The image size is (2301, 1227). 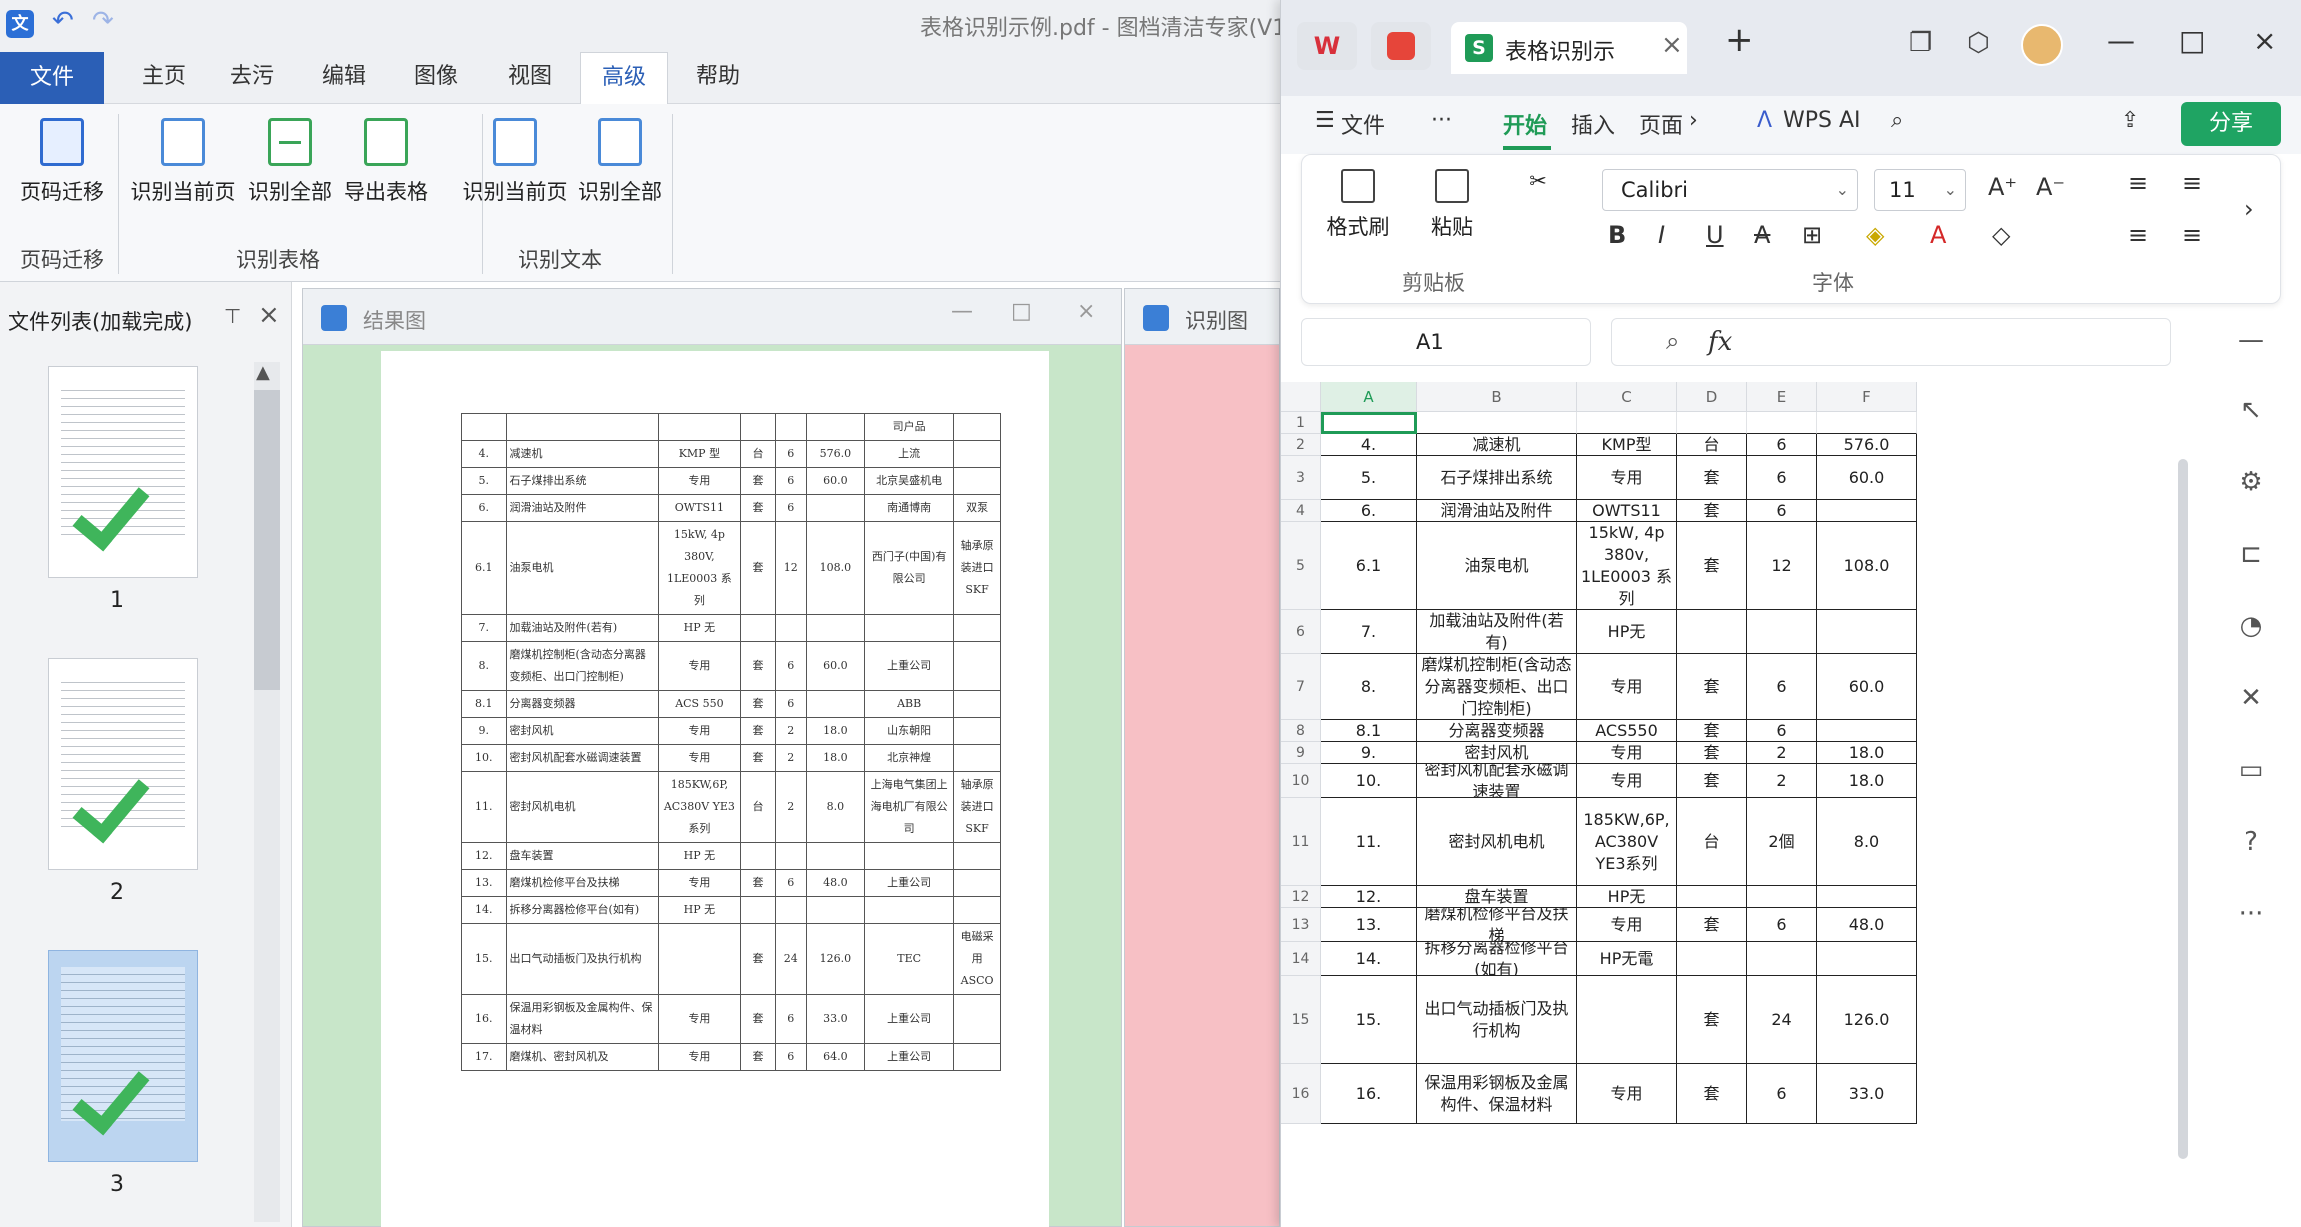 What do you see at coordinates (1369, 445) in the screenshot?
I see `spreadsheet-cell: 4.` at bounding box center [1369, 445].